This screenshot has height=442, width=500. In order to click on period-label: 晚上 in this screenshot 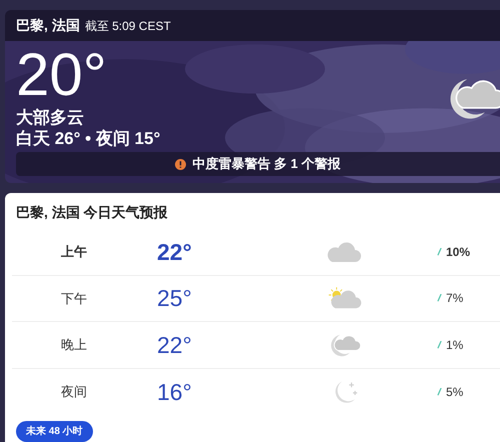, I will do `click(74, 345)`.